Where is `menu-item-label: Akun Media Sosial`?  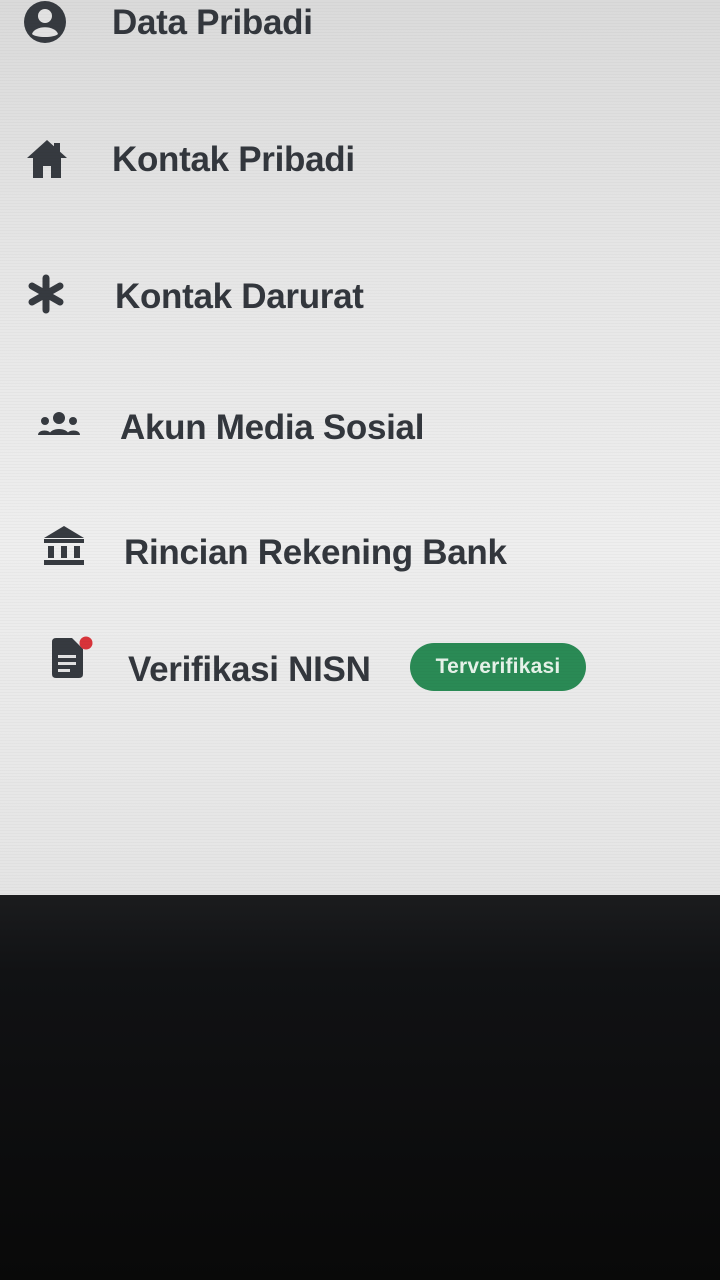 menu-item-label: Akun Media Sosial is located at coordinates (272, 427).